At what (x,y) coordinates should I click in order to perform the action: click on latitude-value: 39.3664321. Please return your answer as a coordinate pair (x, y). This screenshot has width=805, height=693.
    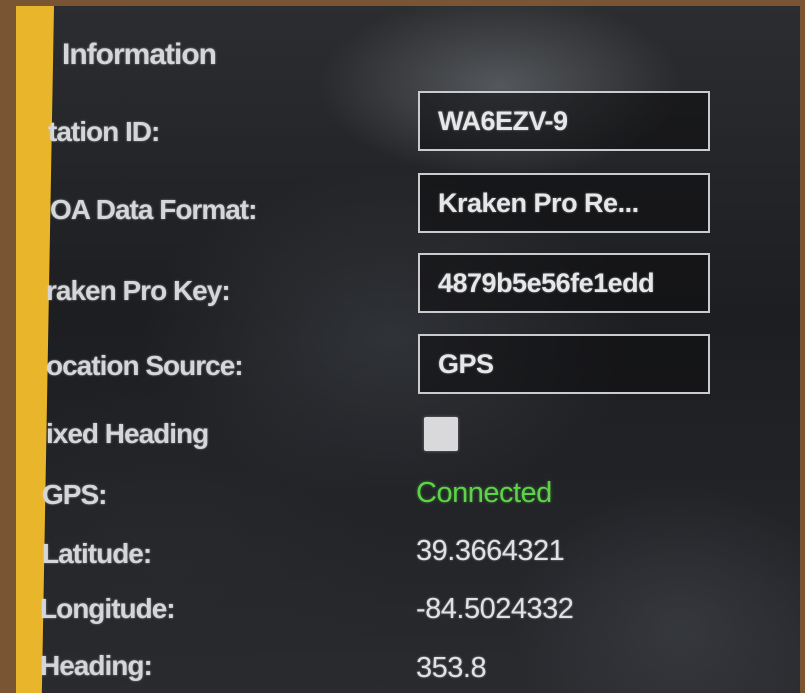
    Looking at the image, I should click on (490, 551).